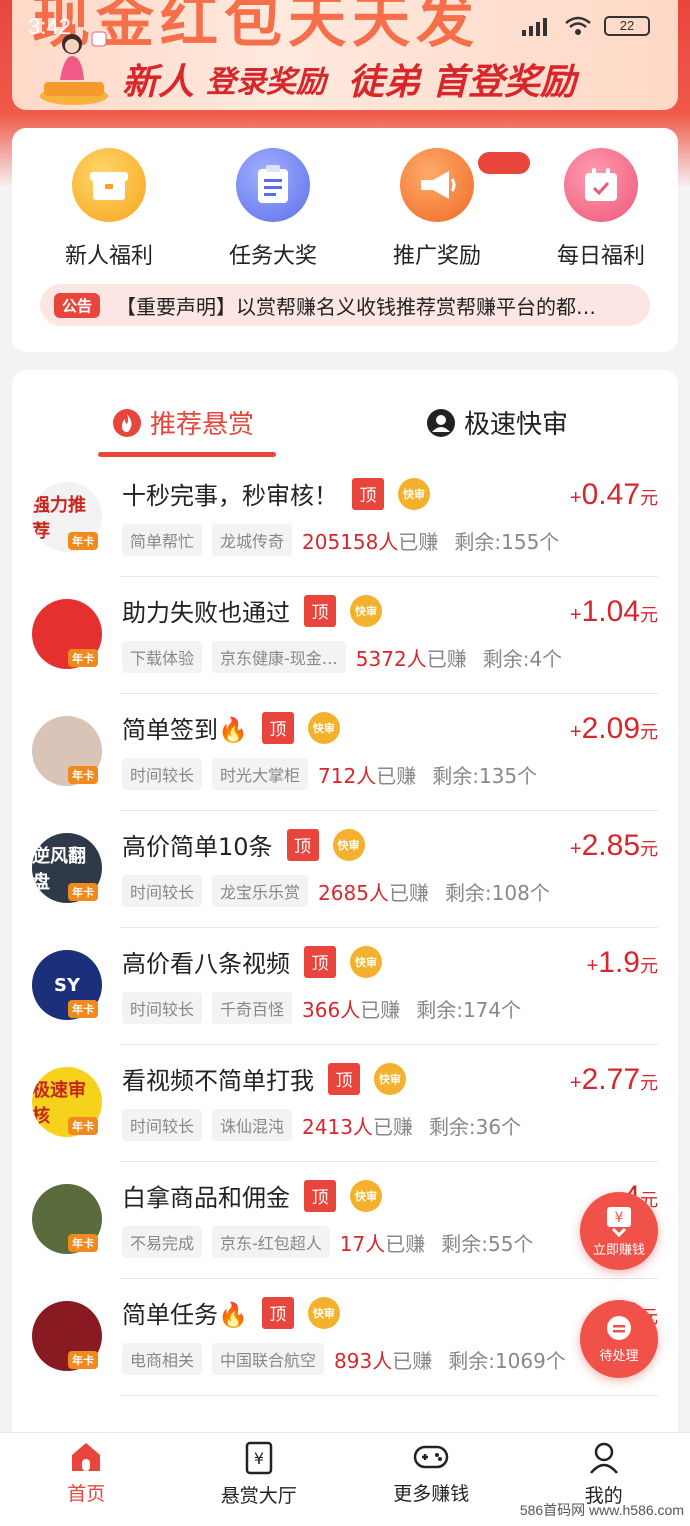 The image size is (690, 1526). Describe the element at coordinates (158, 82) in the screenshot. I see `slogan-newbie: 新人` at that location.